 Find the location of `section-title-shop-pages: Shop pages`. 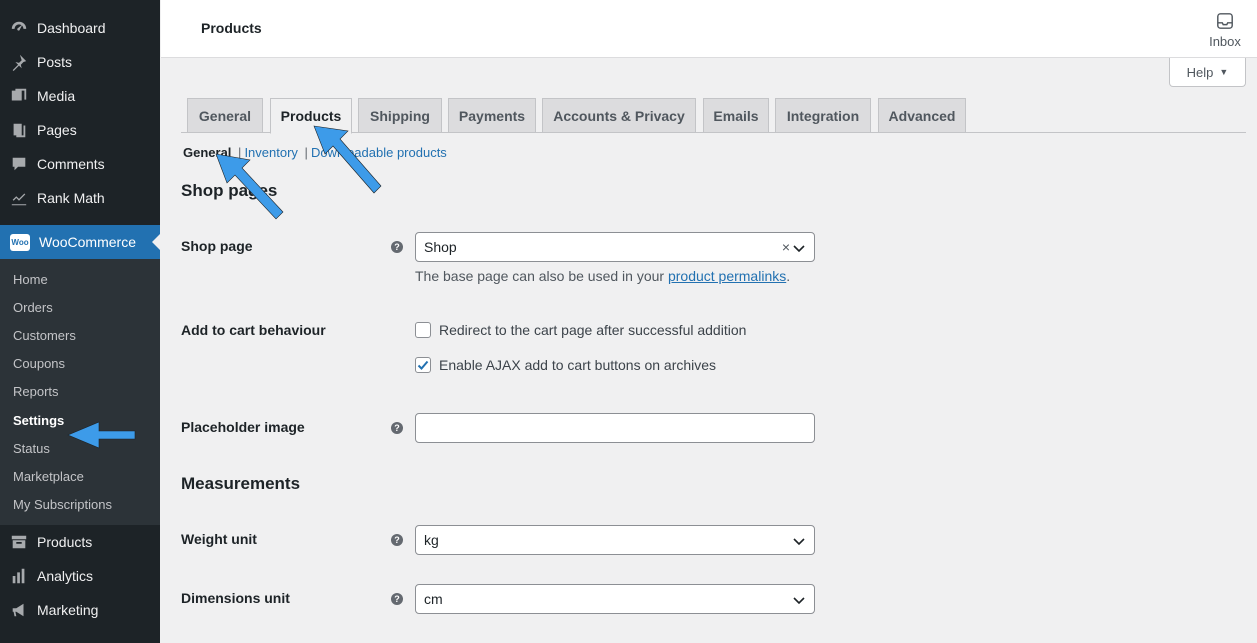

section-title-shop-pages: Shop pages is located at coordinates (229, 190).